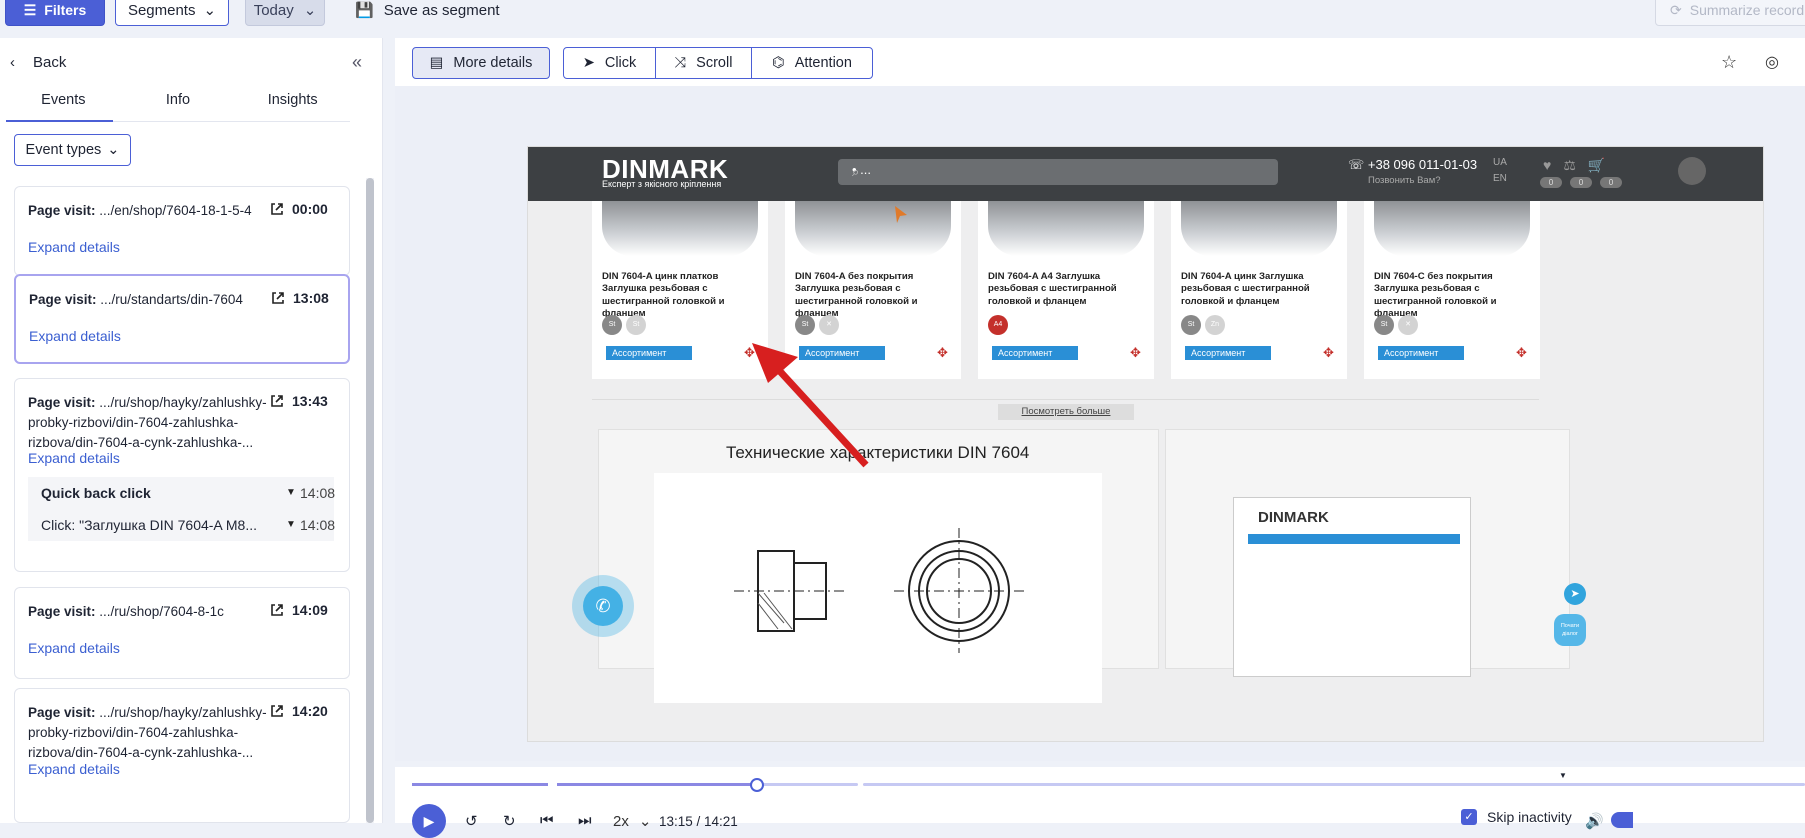 Image resolution: width=1805 pixels, height=838 pixels. What do you see at coordinates (441, 10) in the screenshot?
I see `save-segment-label: Save as segment` at bounding box center [441, 10].